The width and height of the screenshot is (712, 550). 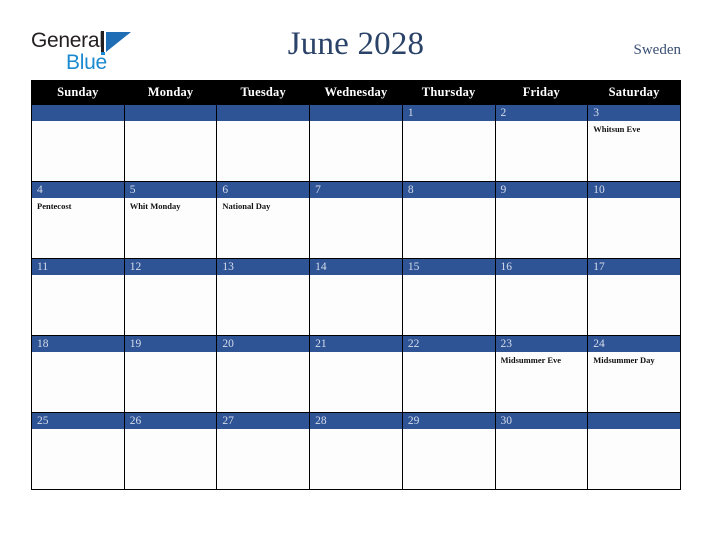 What do you see at coordinates (448, 92) in the screenshot?
I see `weekday-header-thursday: Thursday` at bounding box center [448, 92].